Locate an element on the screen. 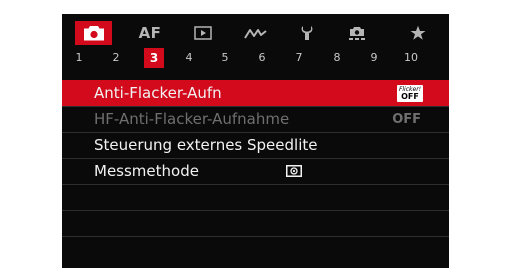  camera-icon is located at coordinates (93, 33).